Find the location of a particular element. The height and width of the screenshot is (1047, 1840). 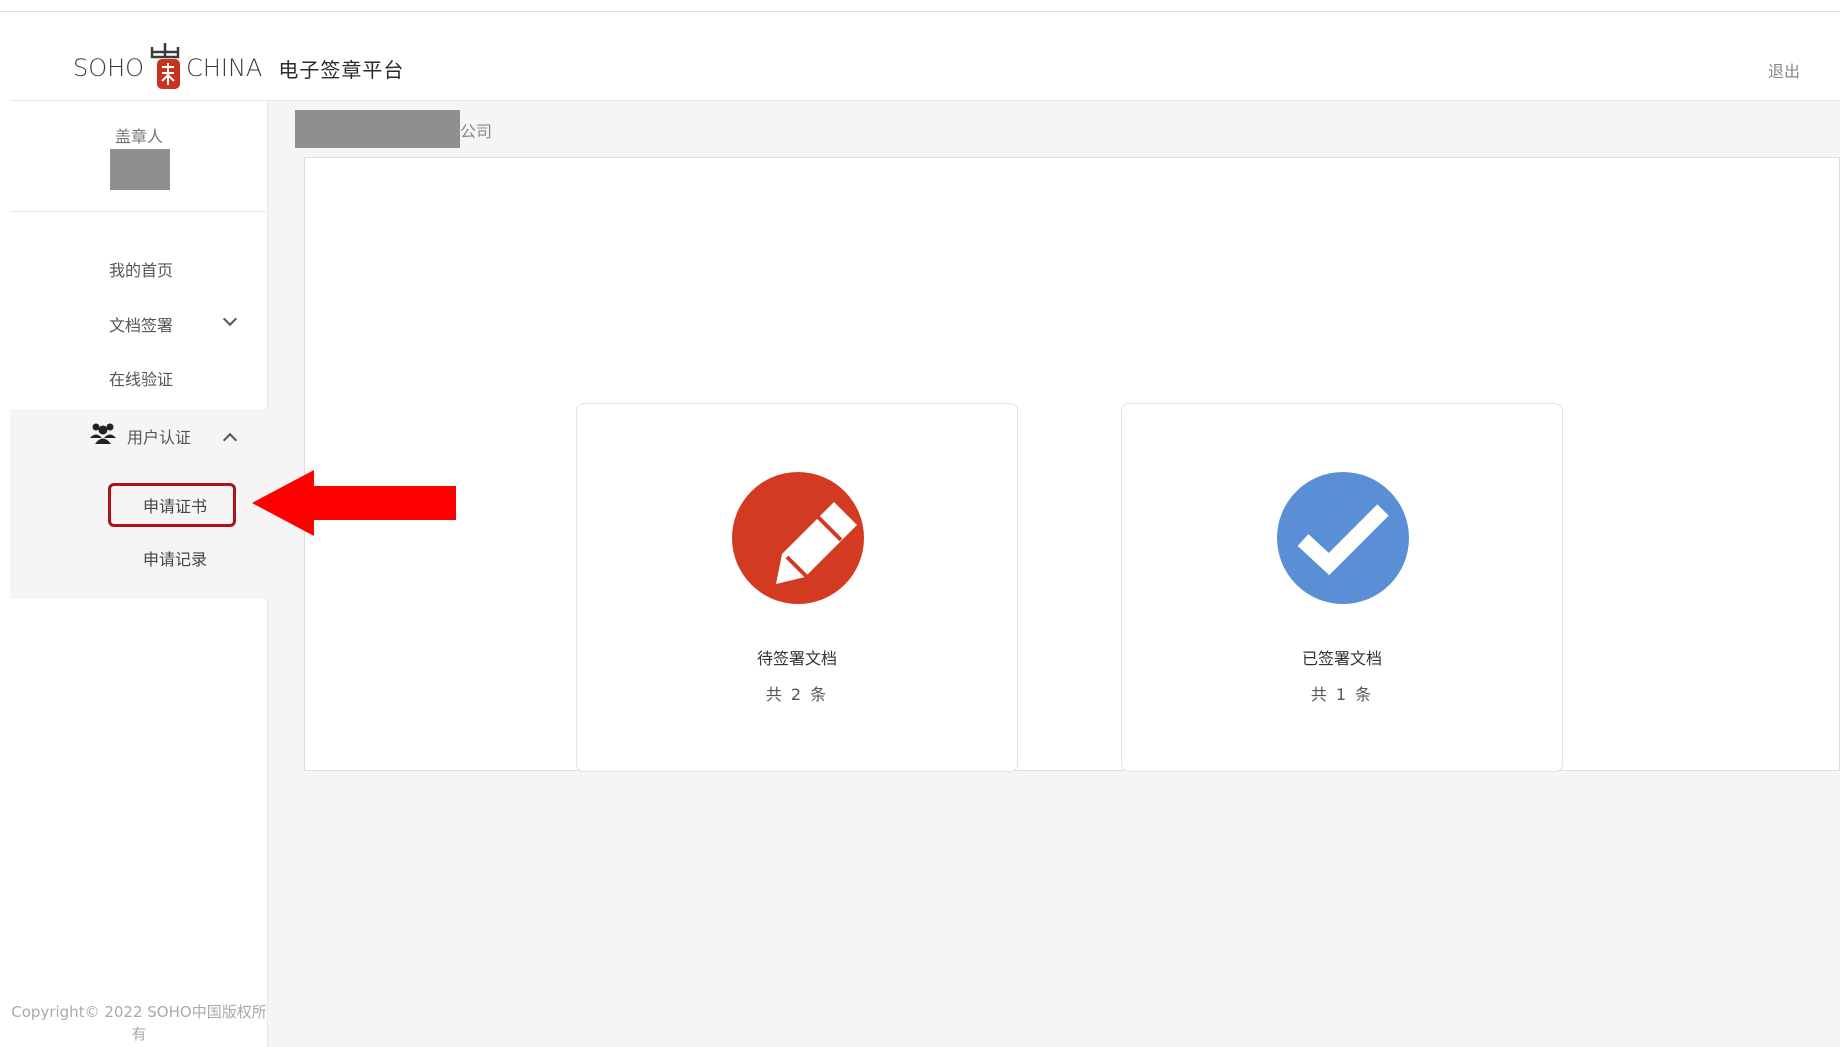

users-icon is located at coordinates (103, 433).